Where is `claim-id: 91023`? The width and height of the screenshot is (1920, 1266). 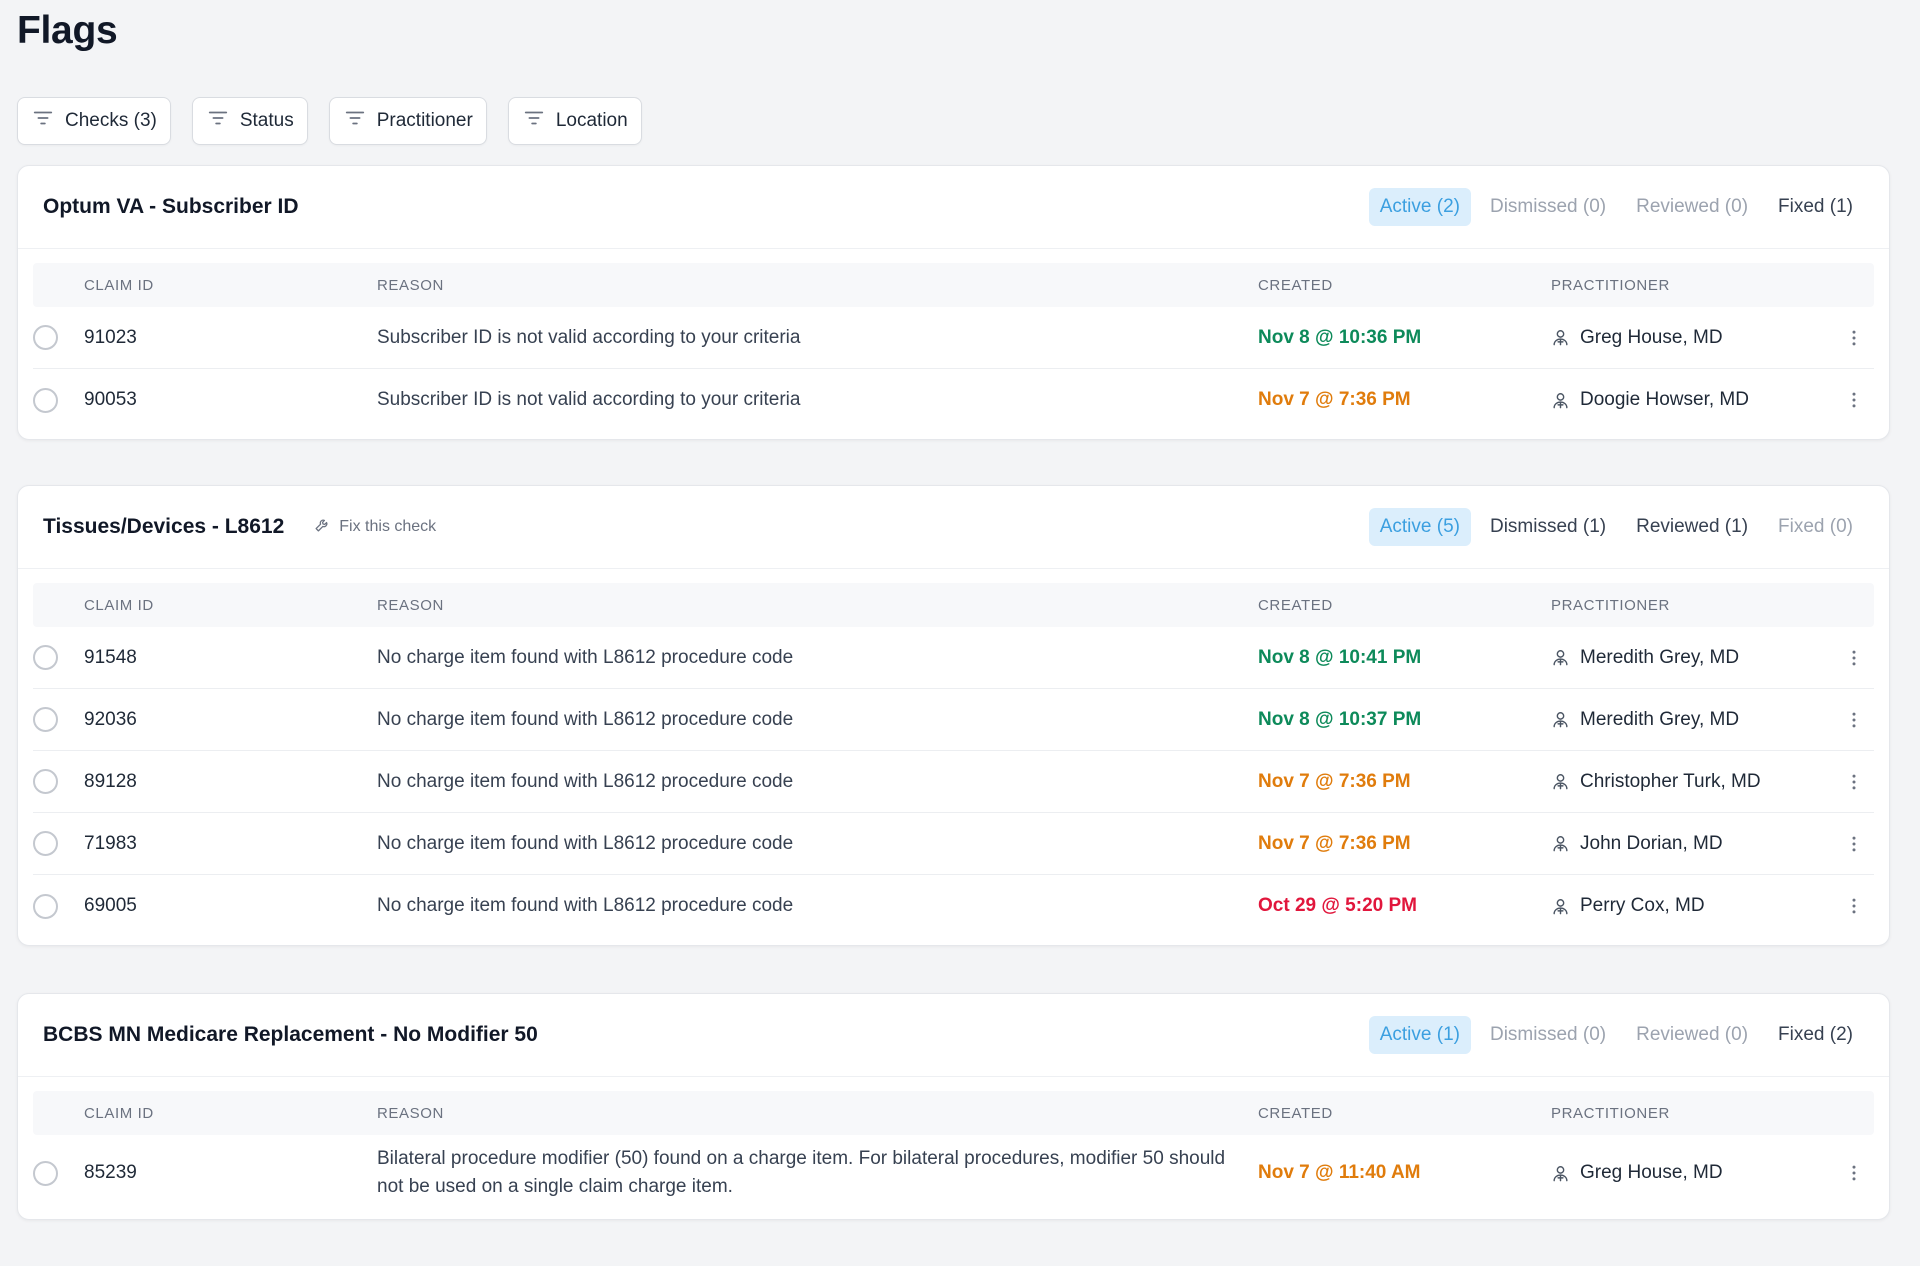
claim-id: 91023 is located at coordinates (230, 338).